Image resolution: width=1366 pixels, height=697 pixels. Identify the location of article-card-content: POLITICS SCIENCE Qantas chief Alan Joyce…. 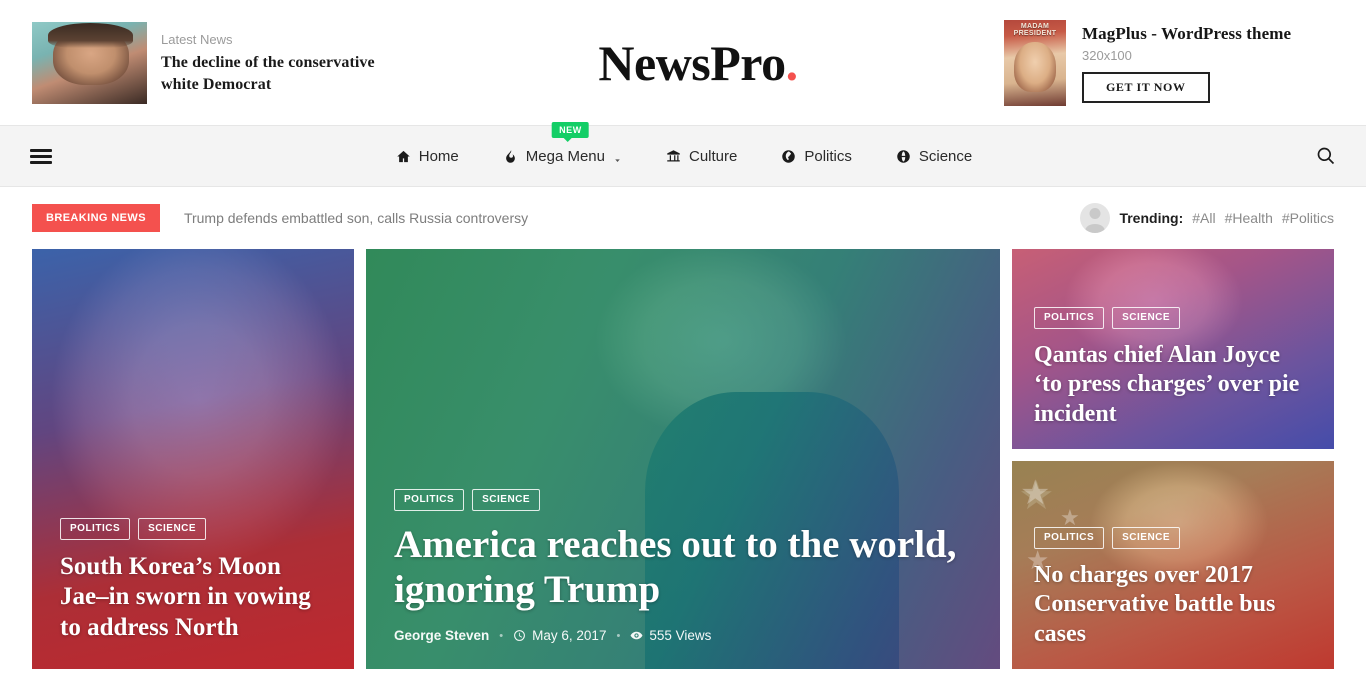
(1173, 369).